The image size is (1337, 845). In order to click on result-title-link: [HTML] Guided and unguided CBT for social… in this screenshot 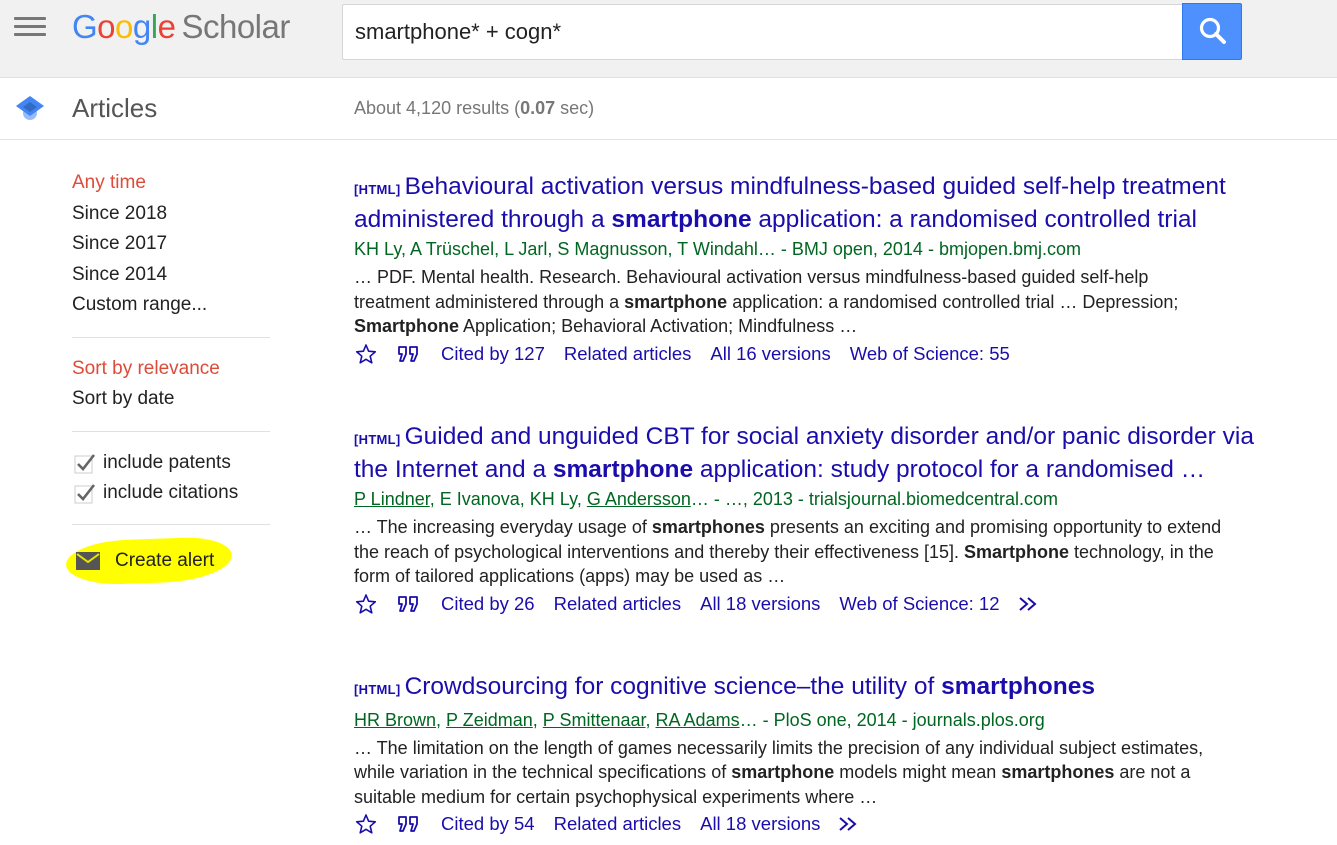, I will do `click(819, 453)`.